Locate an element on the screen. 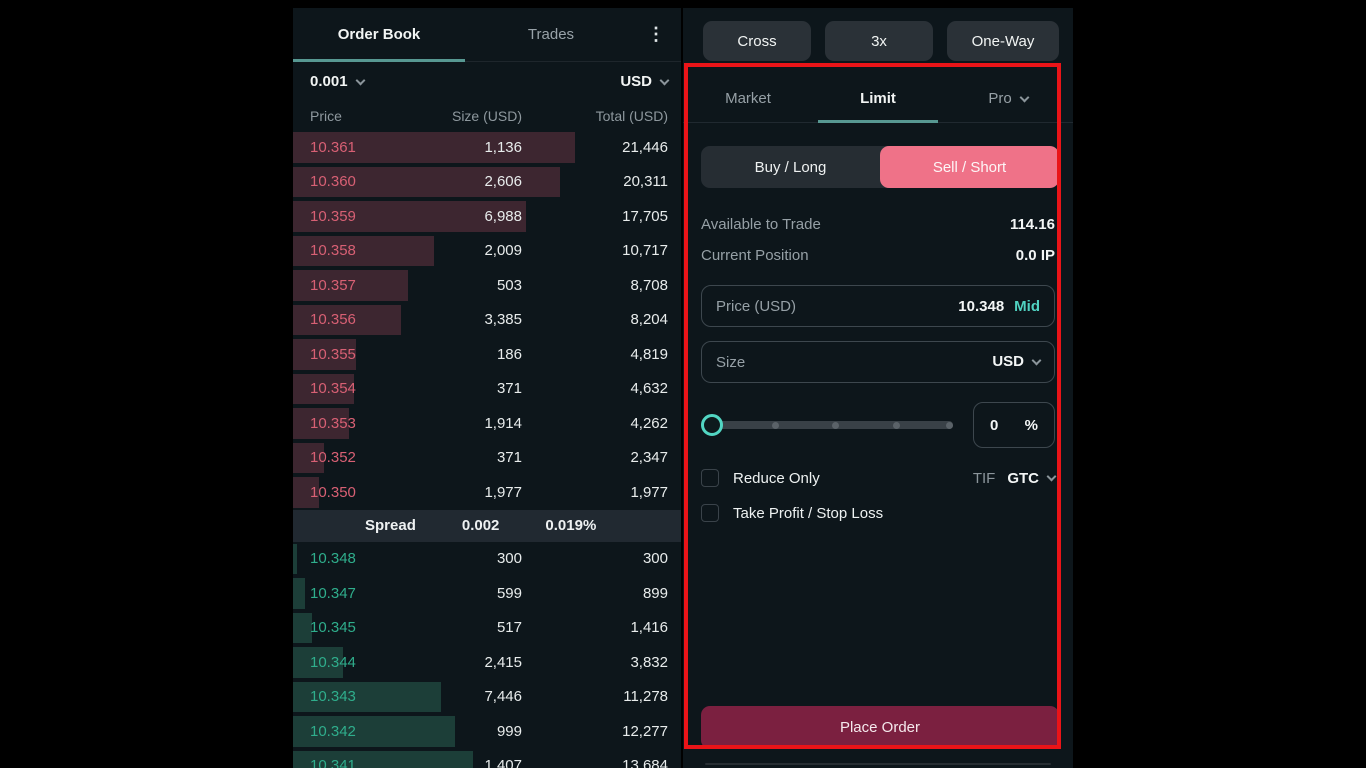 The height and width of the screenshot is (768, 1366). orderbook-row-ask: 10.360 2,606 20,311 is located at coordinates (487, 182).